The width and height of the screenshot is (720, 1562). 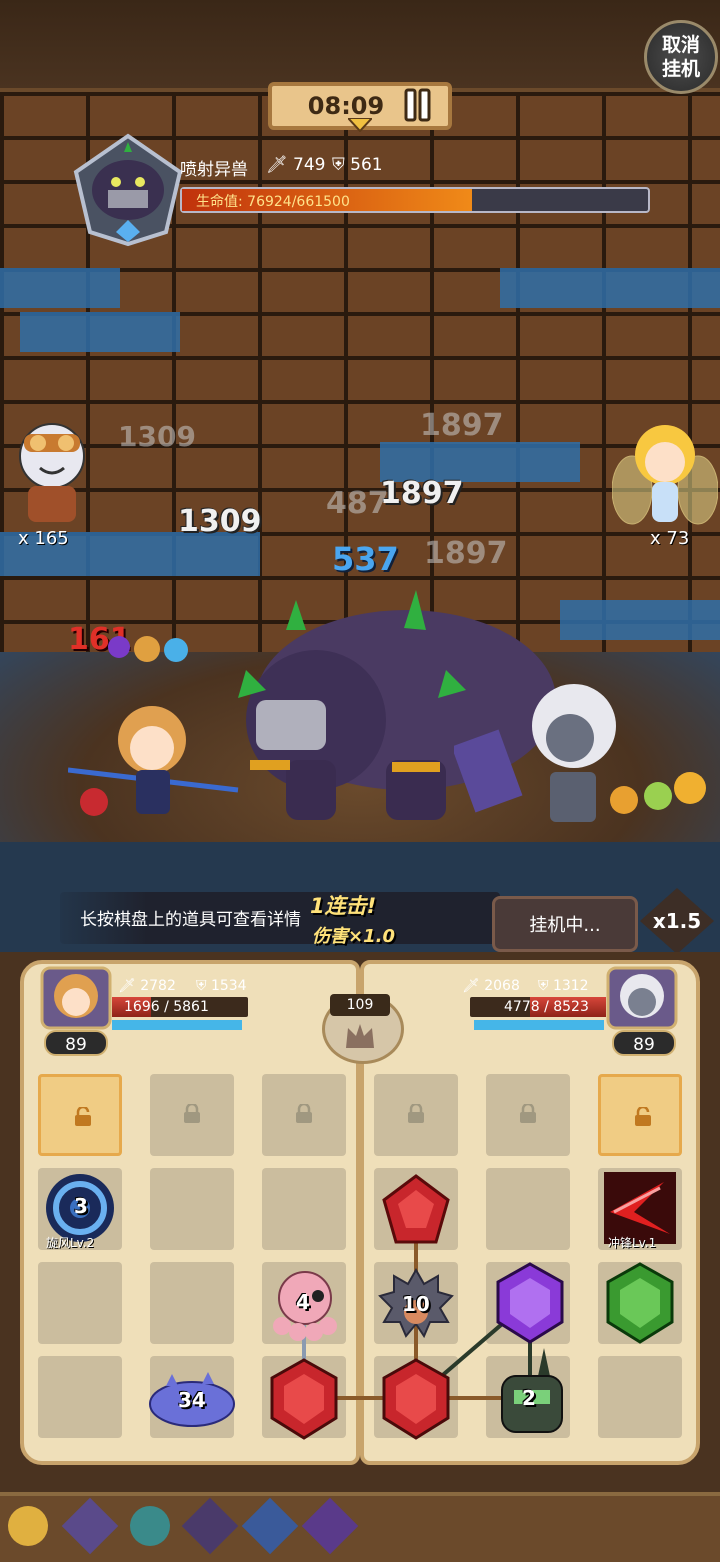 What do you see at coordinates (52, 472) in the screenshot?
I see `ally-bear-pilot` at bounding box center [52, 472].